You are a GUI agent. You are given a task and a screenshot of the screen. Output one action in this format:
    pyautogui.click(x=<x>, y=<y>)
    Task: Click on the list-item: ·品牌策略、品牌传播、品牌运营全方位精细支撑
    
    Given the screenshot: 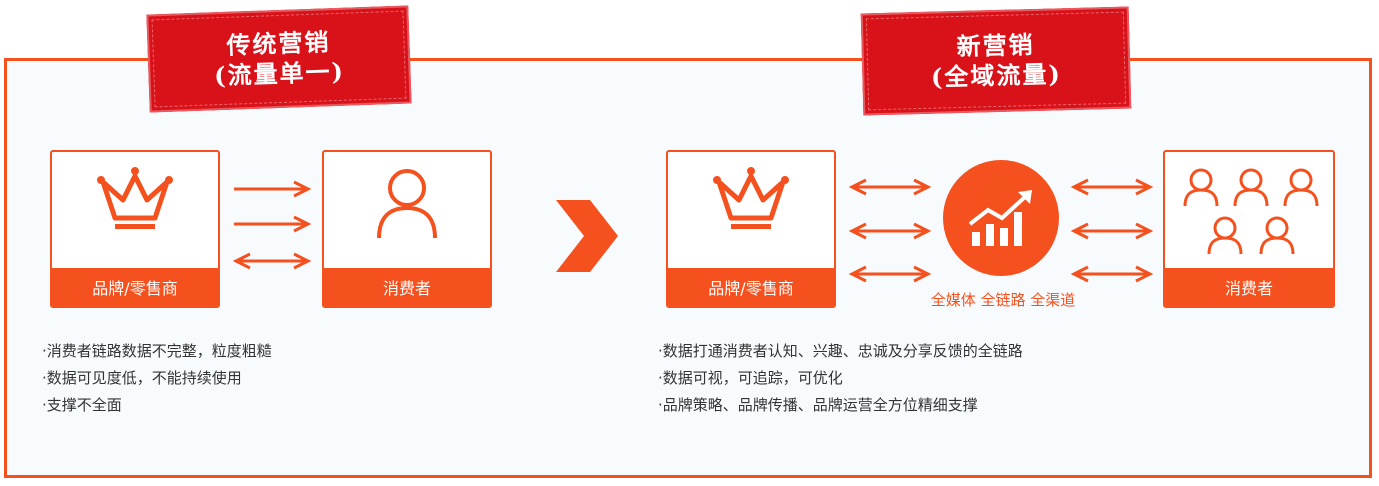 What is the action you would take?
    pyautogui.click(x=818, y=405)
    